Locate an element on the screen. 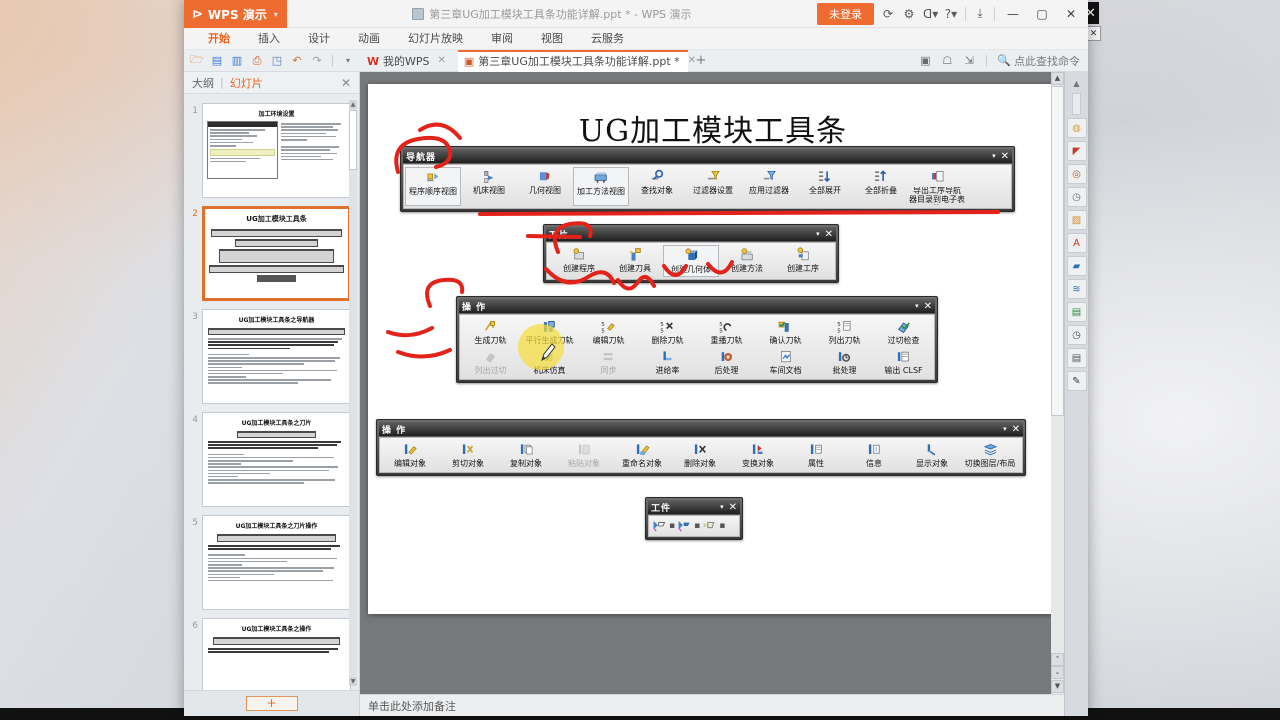  ug-button-display-object: 显示对象 is located at coordinates (932, 455).